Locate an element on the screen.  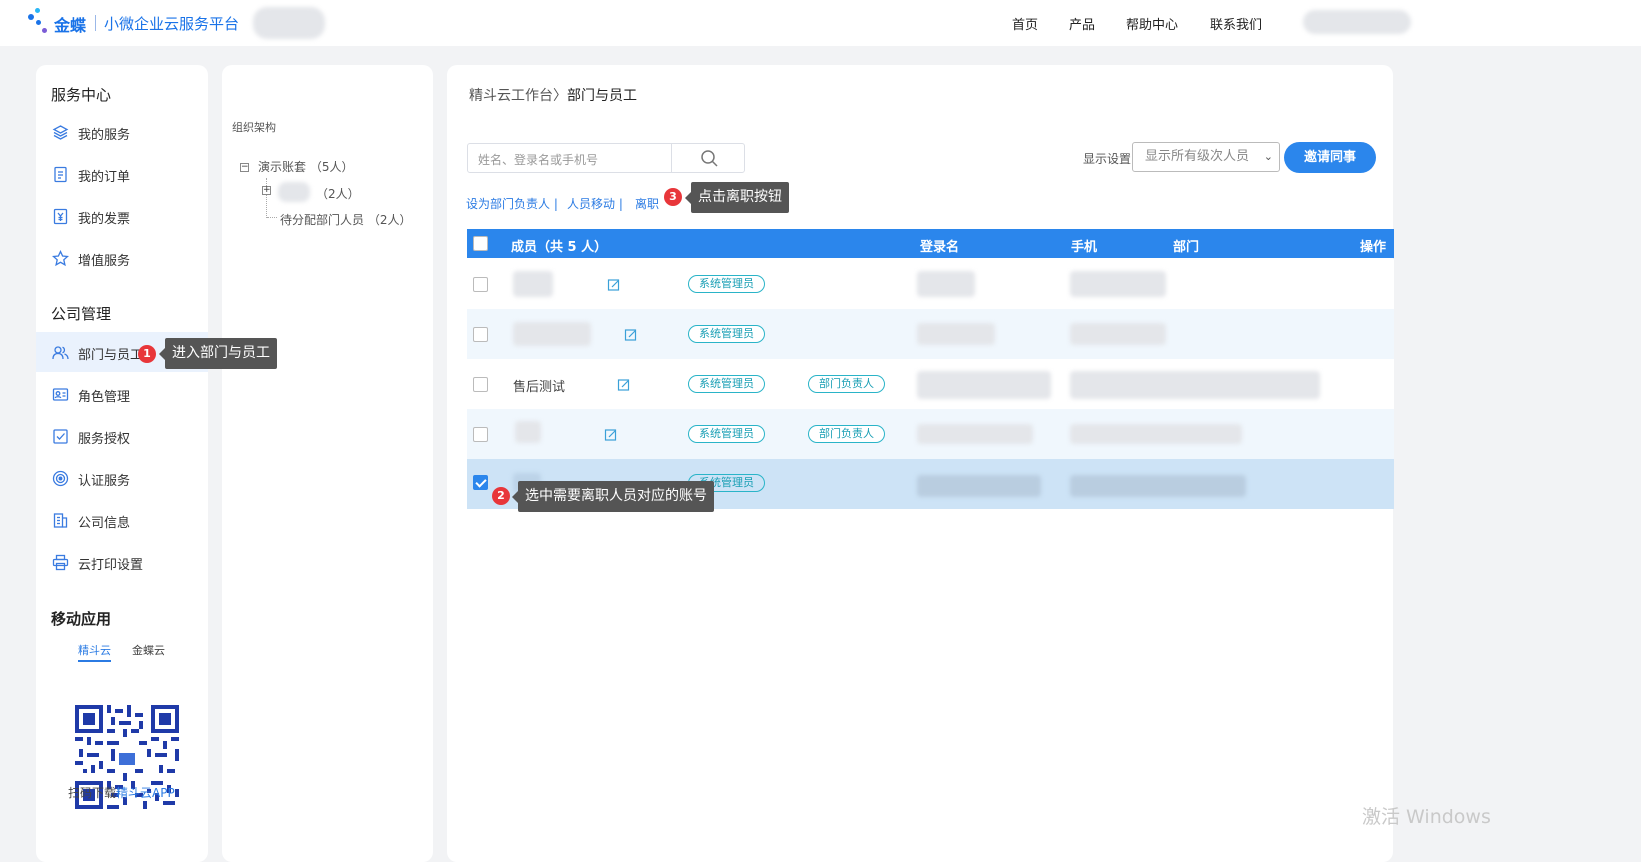
sidebar-item-label: 增值服务 is located at coordinates (104, 261).